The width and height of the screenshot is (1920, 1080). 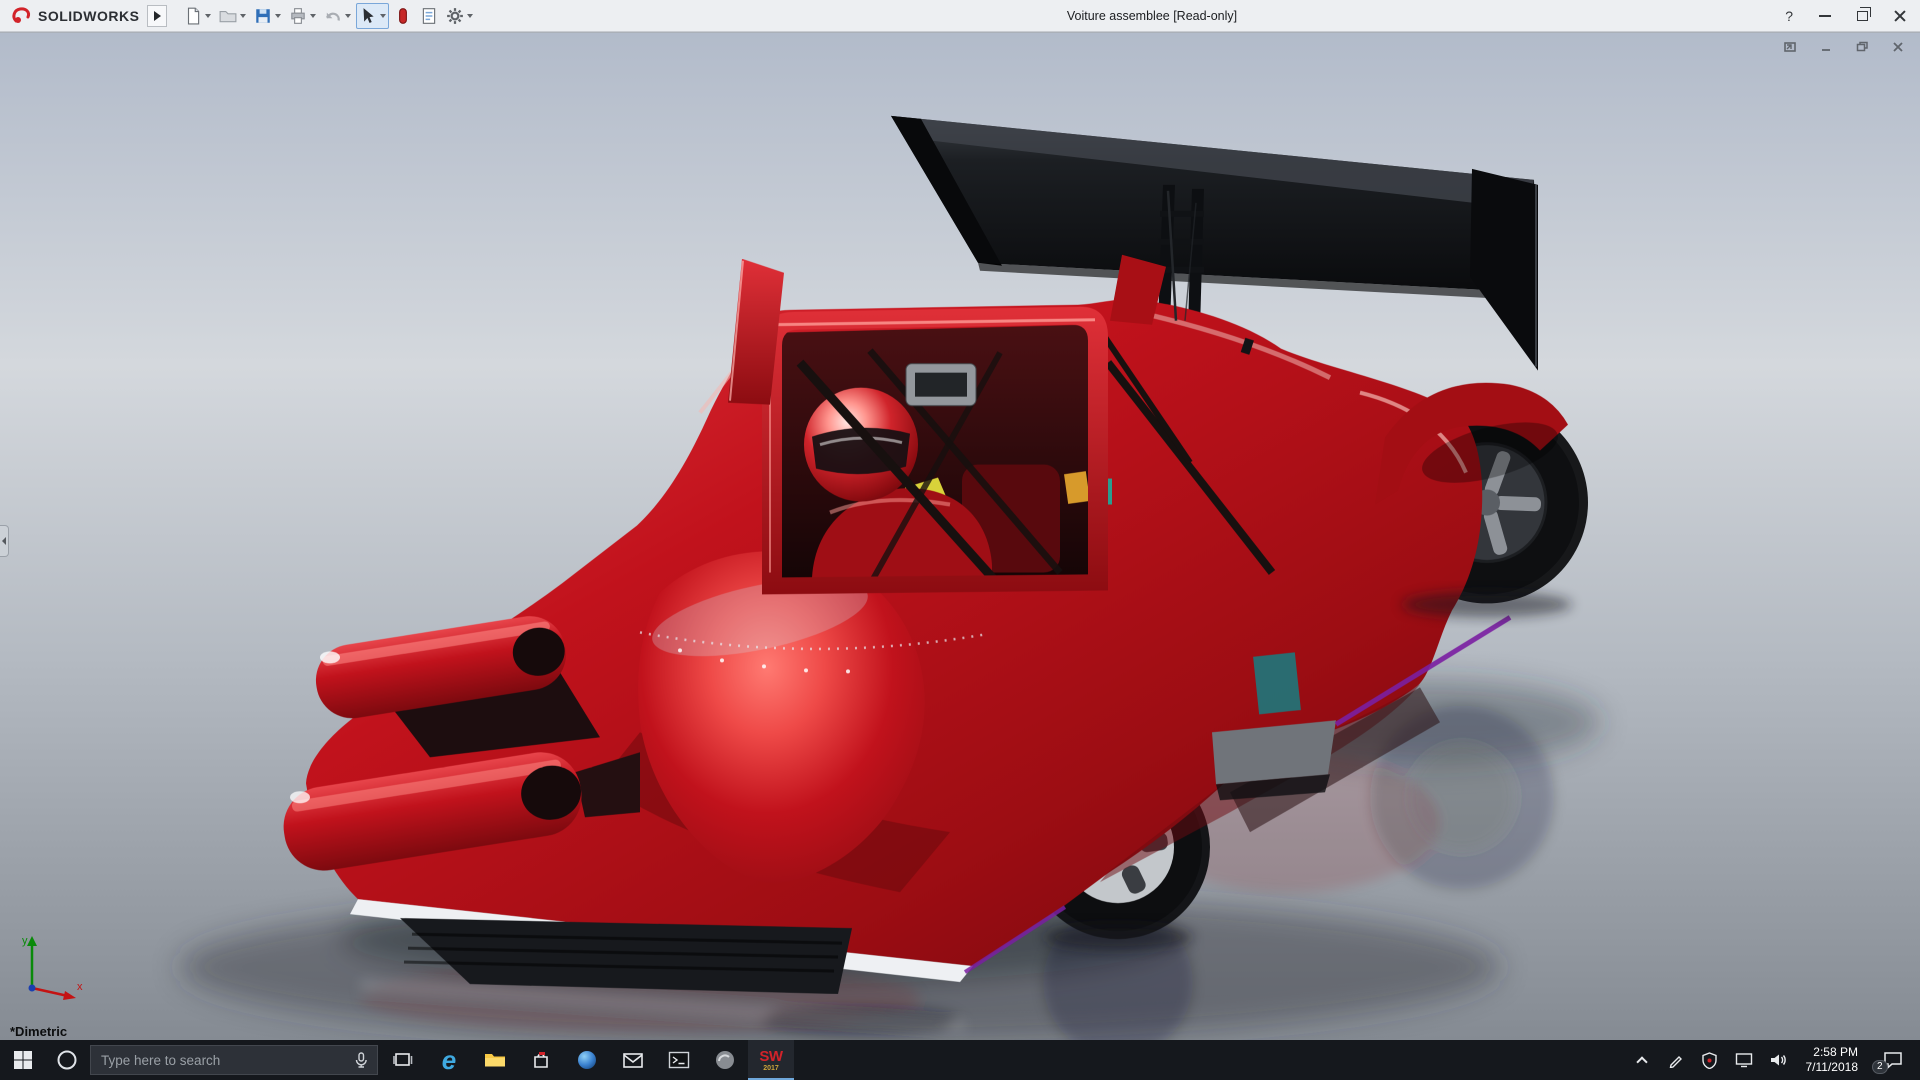 I want to click on tray-pen, so click(x=1676, y=1060).